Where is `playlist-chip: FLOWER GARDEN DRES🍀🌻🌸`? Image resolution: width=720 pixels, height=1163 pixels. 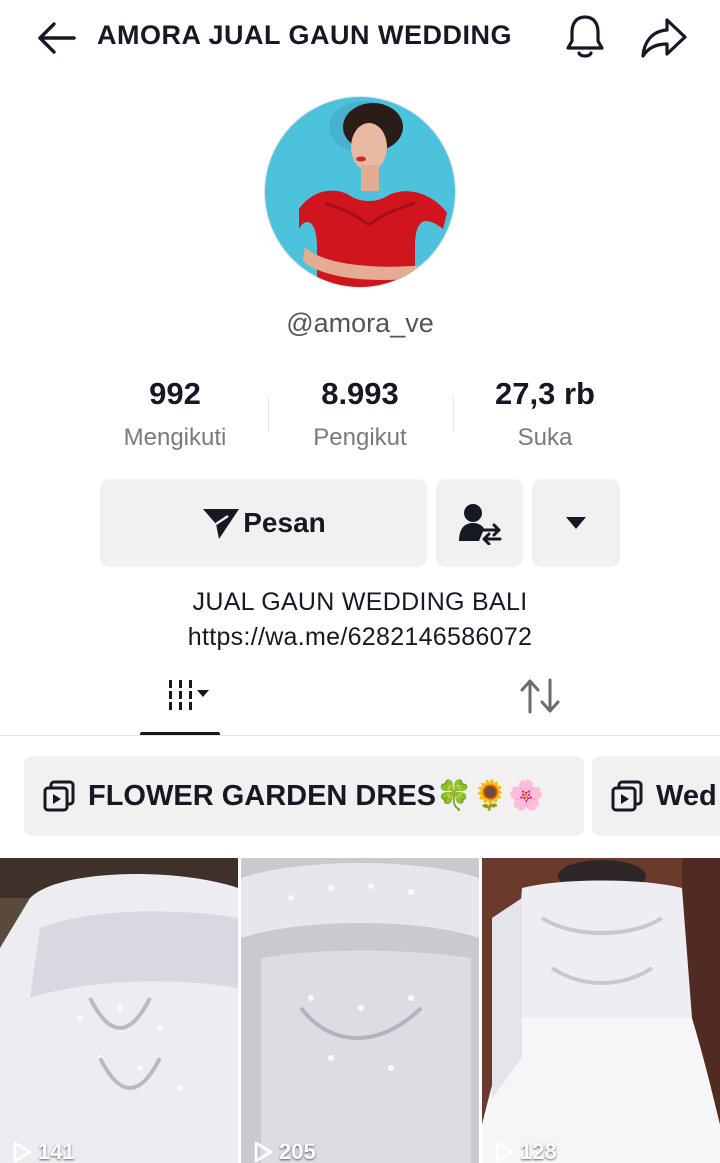
playlist-chip: FLOWER GARDEN DRES🍀🌻🌸 is located at coordinates (304, 796).